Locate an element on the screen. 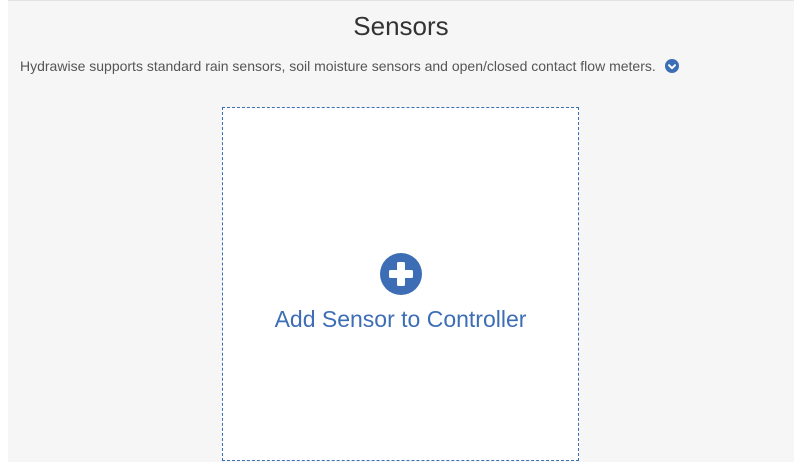 This screenshot has width=794, height=462. add-sensor-label: Add Sensor to Controller is located at coordinates (400, 319).